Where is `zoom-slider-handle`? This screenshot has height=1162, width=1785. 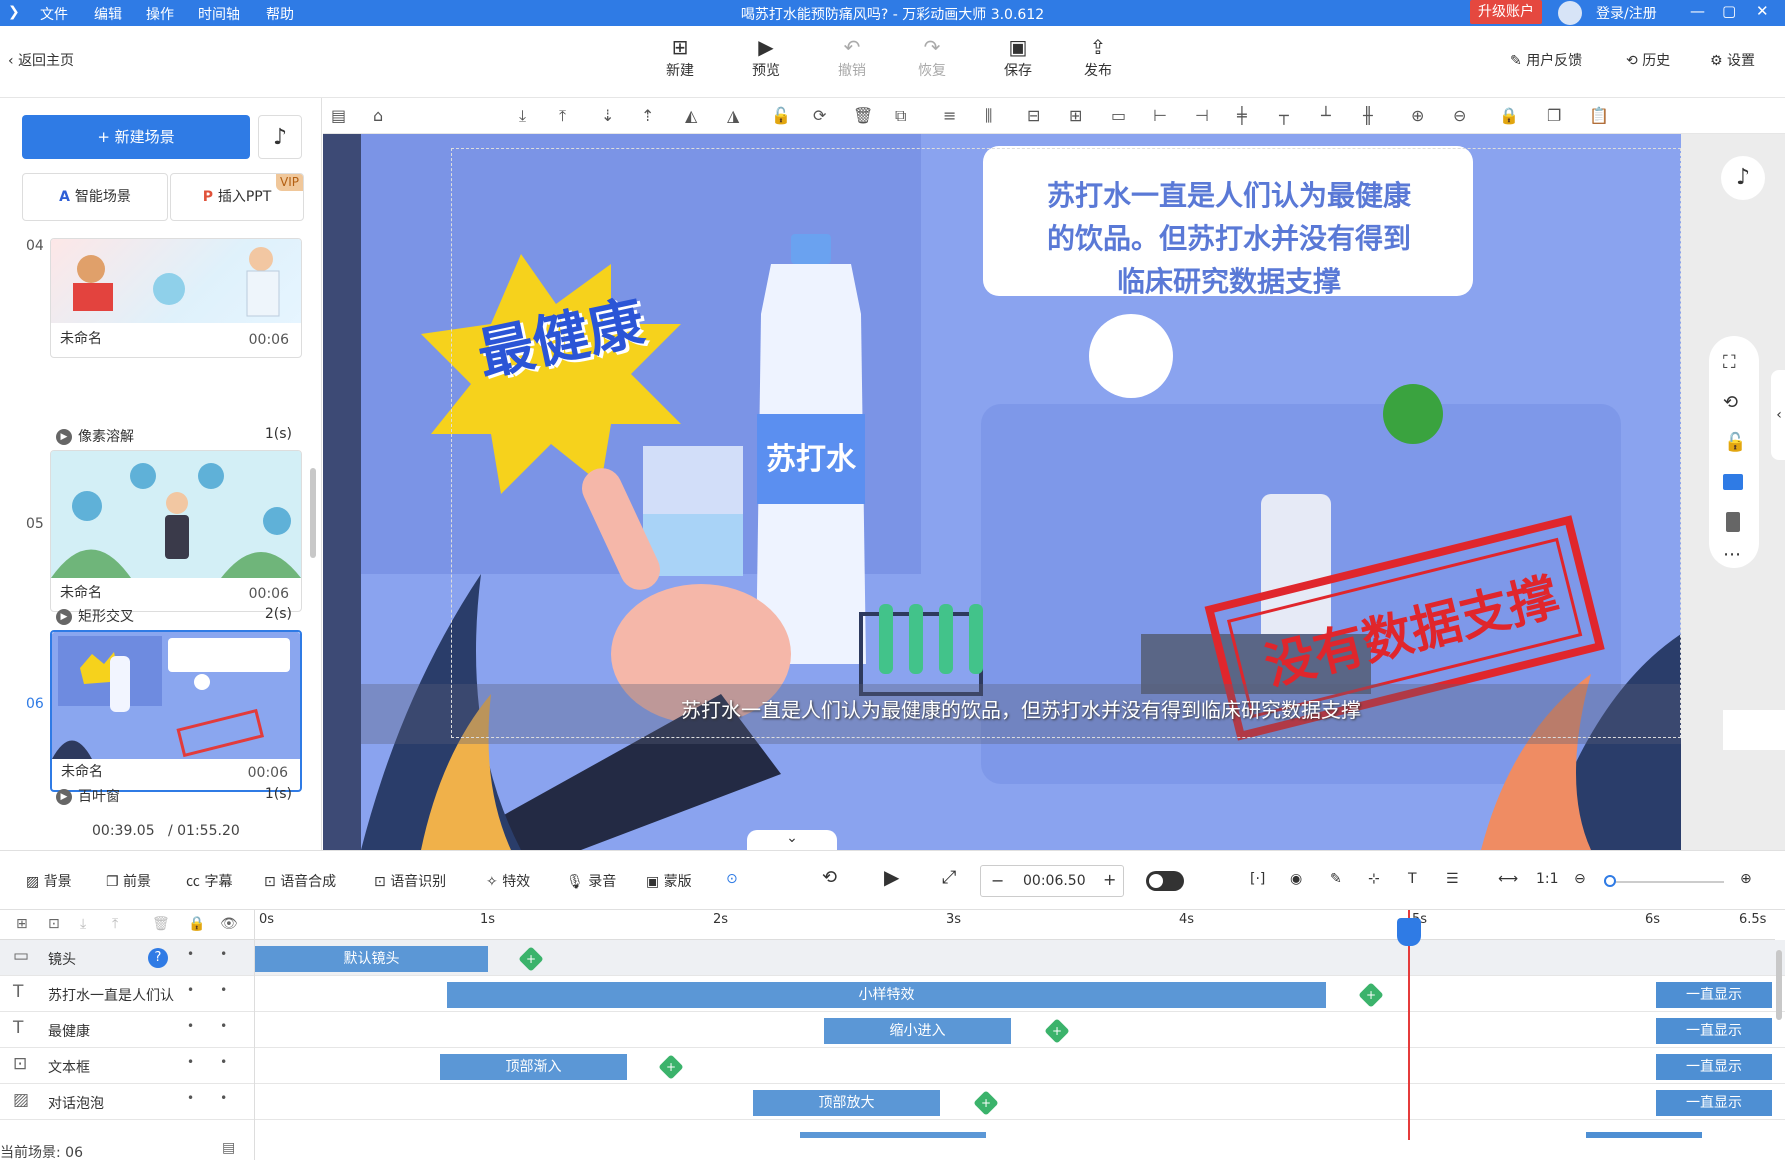
zoom-slider-handle is located at coordinates (1610, 881).